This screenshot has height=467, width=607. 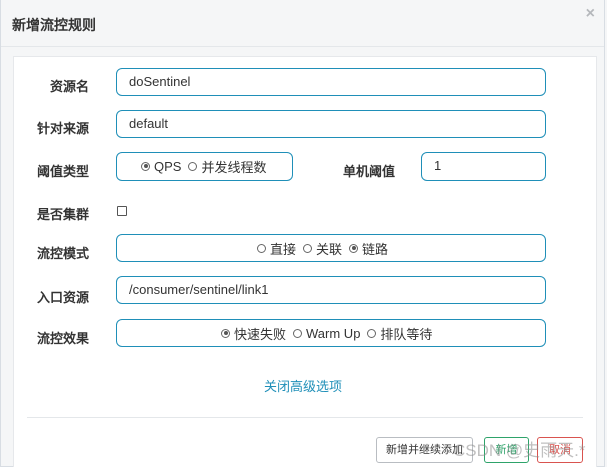 I want to click on flow-mode-relate-label: 关联, so click(x=329, y=249).